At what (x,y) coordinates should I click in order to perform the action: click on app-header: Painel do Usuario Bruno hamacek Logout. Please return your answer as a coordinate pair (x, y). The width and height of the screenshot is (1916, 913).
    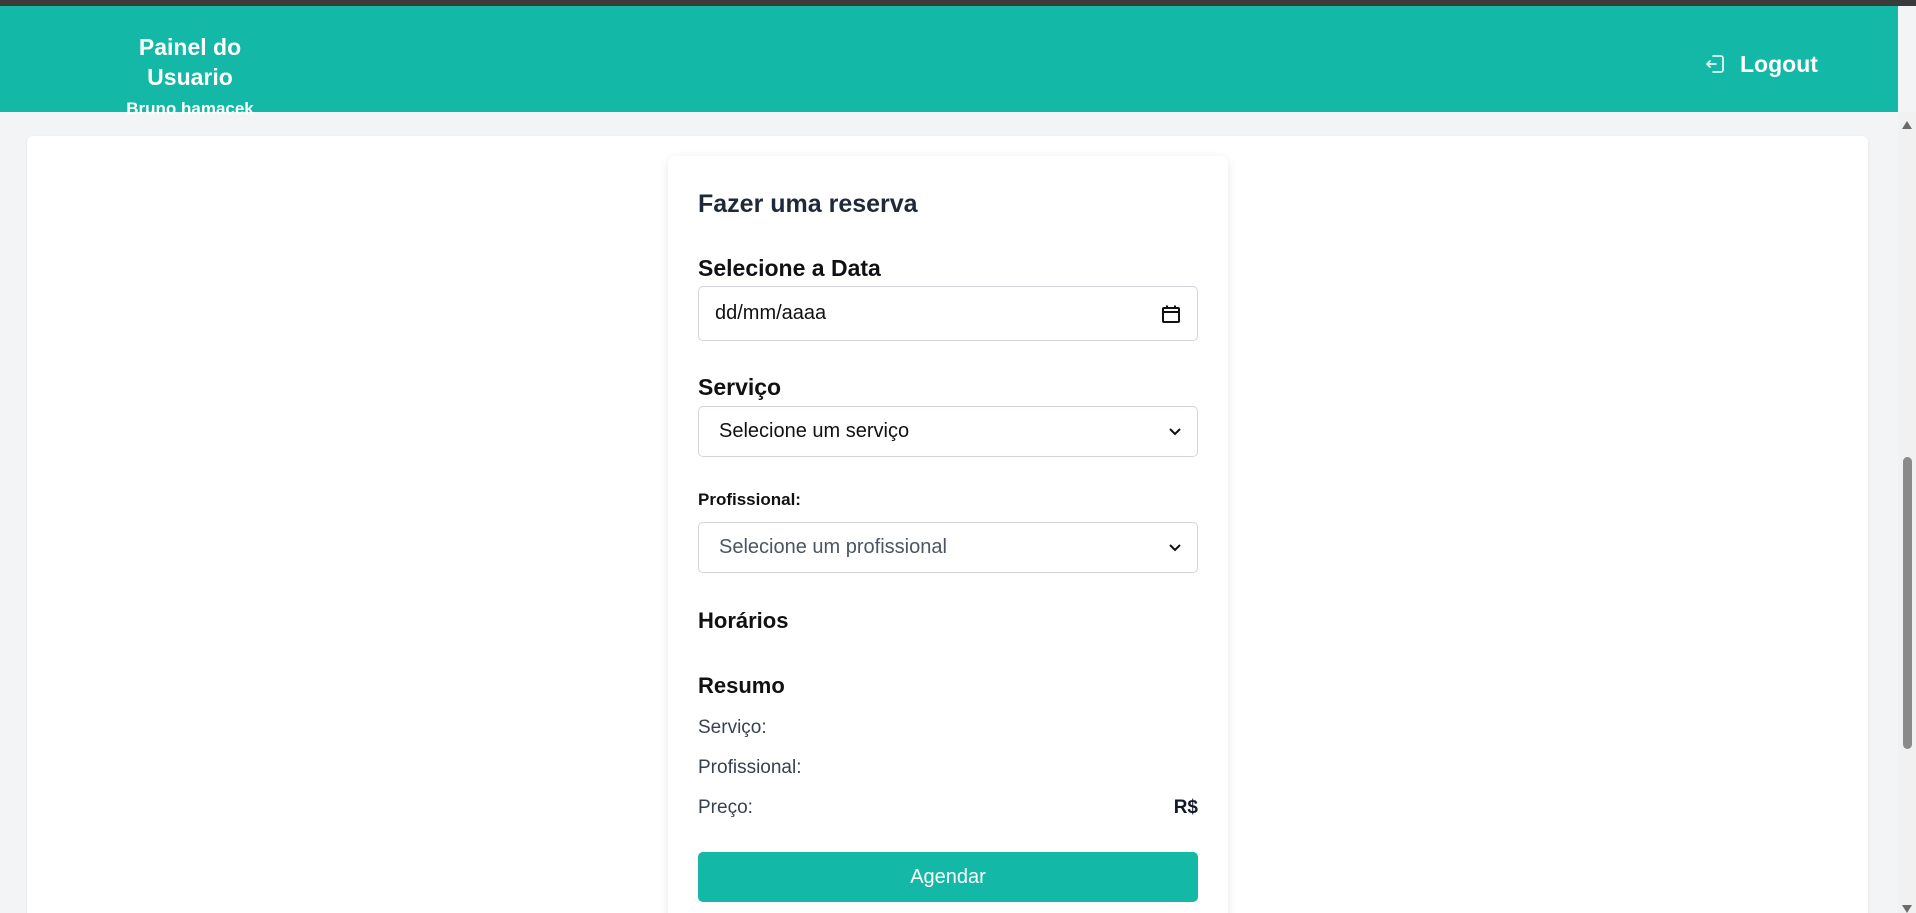
    Looking at the image, I should click on (949, 62).